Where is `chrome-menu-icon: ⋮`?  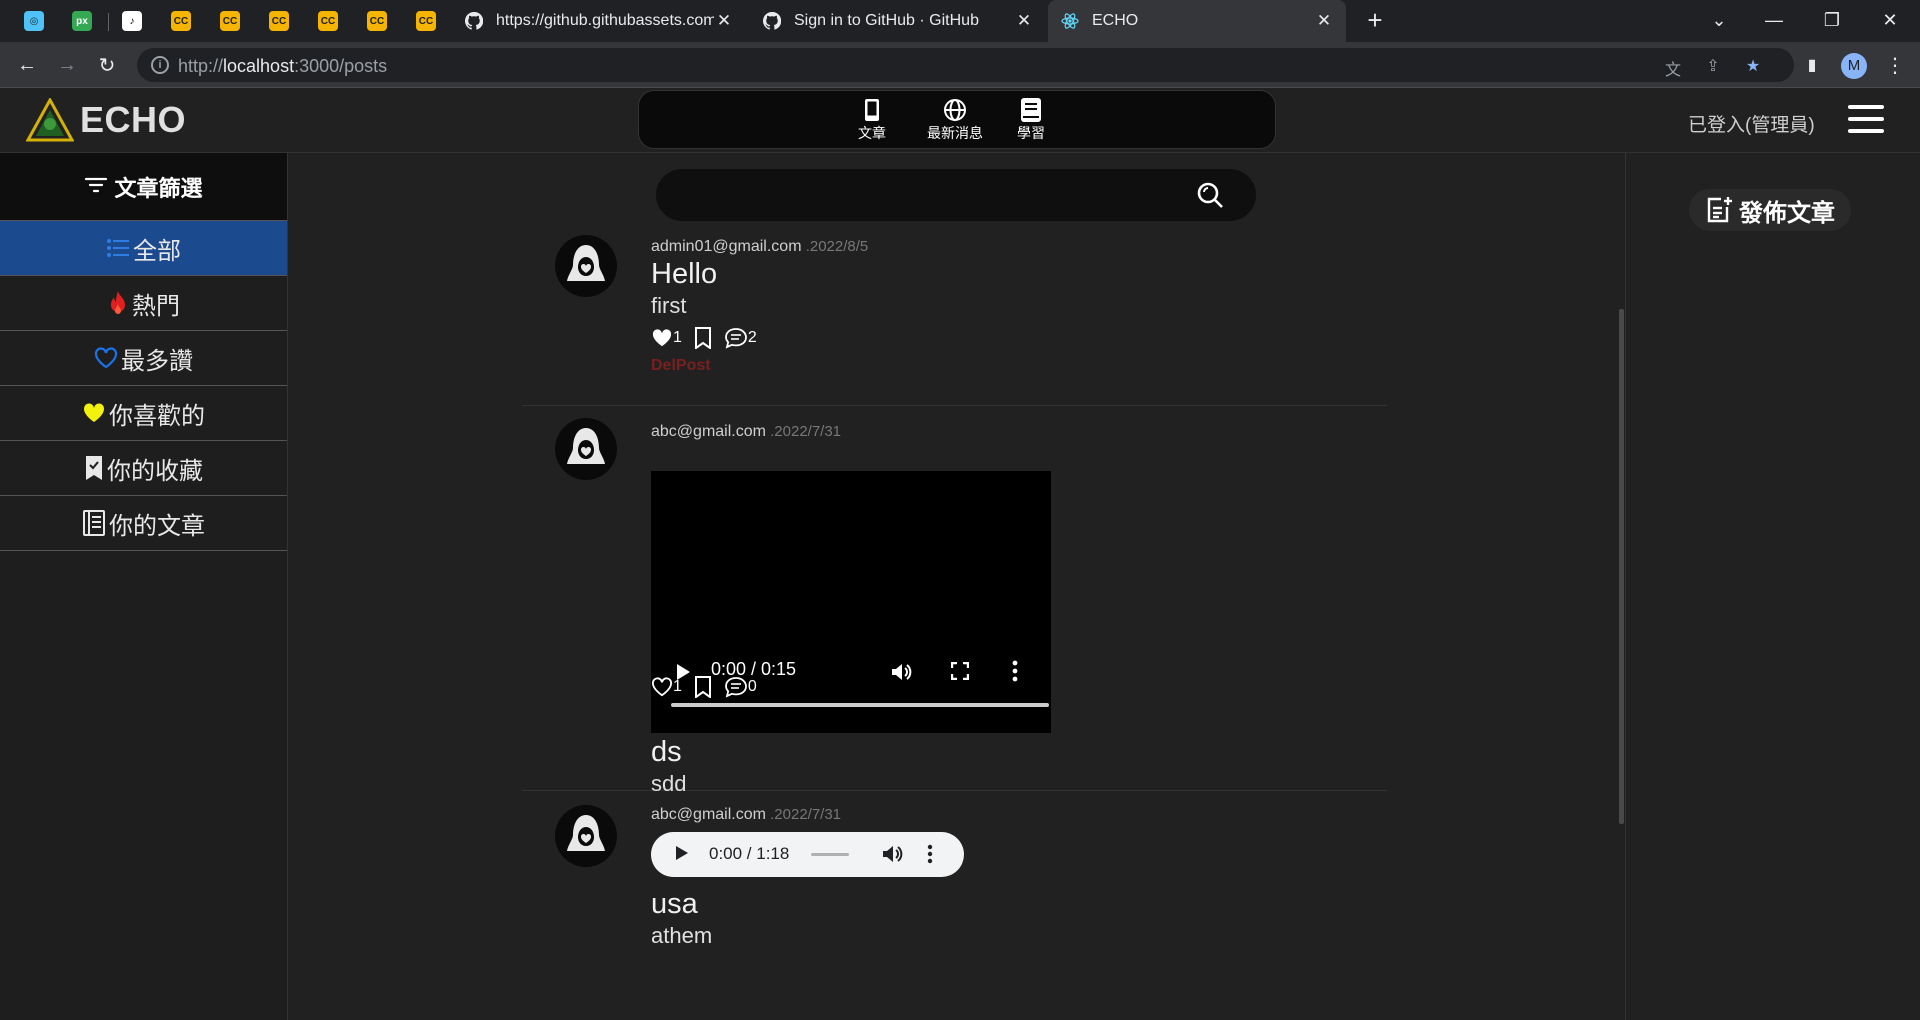 chrome-menu-icon: ⋮ is located at coordinates (1895, 65).